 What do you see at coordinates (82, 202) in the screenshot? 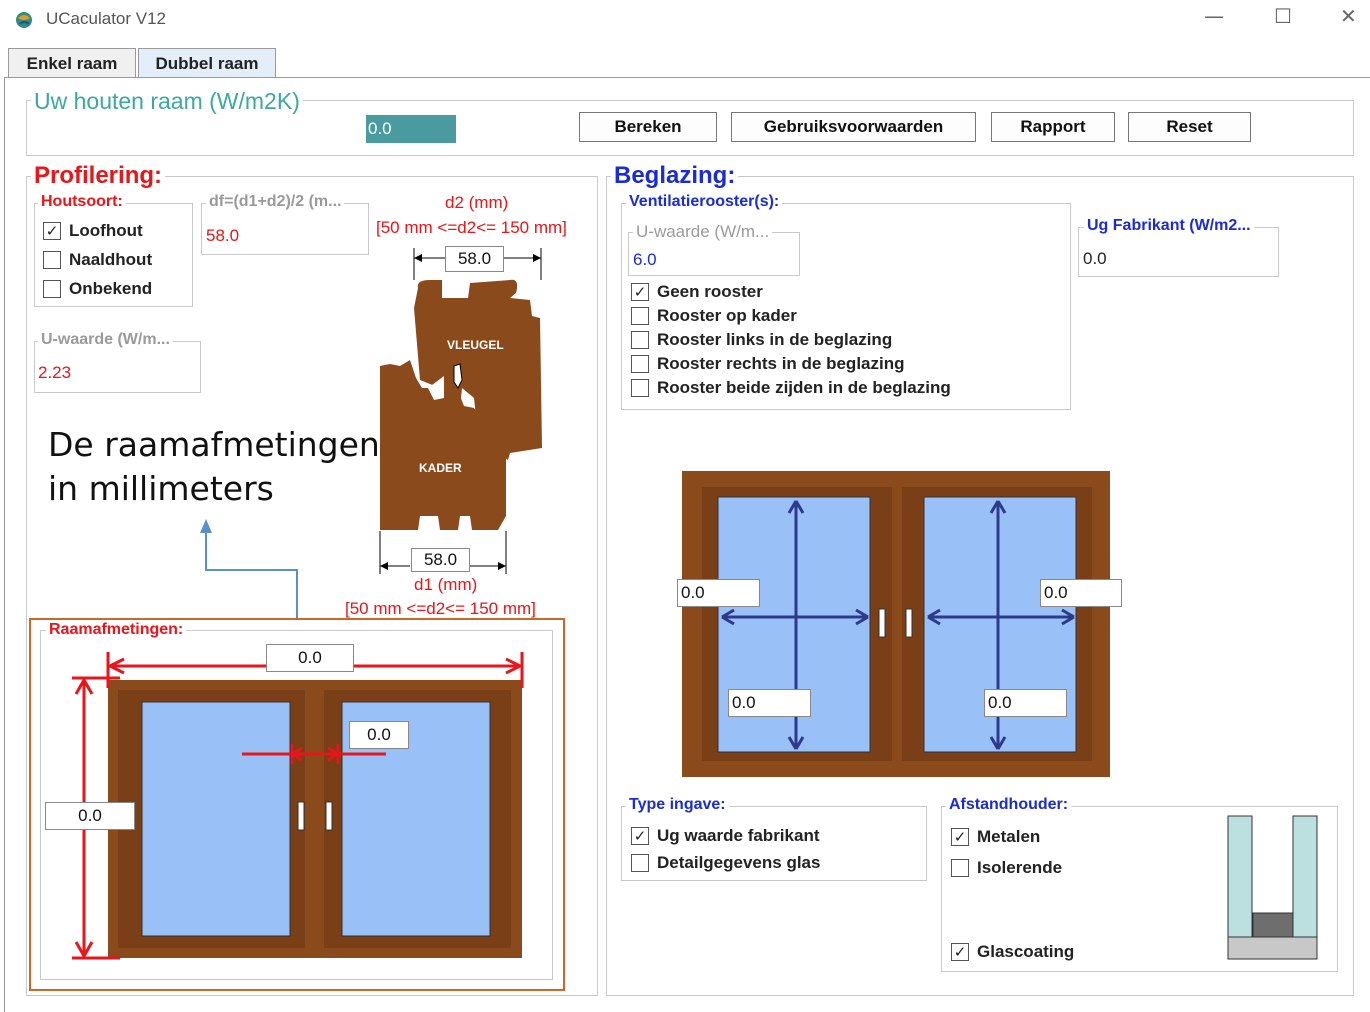
I see `wood-type-title: Houtsoort:` at bounding box center [82, 202].